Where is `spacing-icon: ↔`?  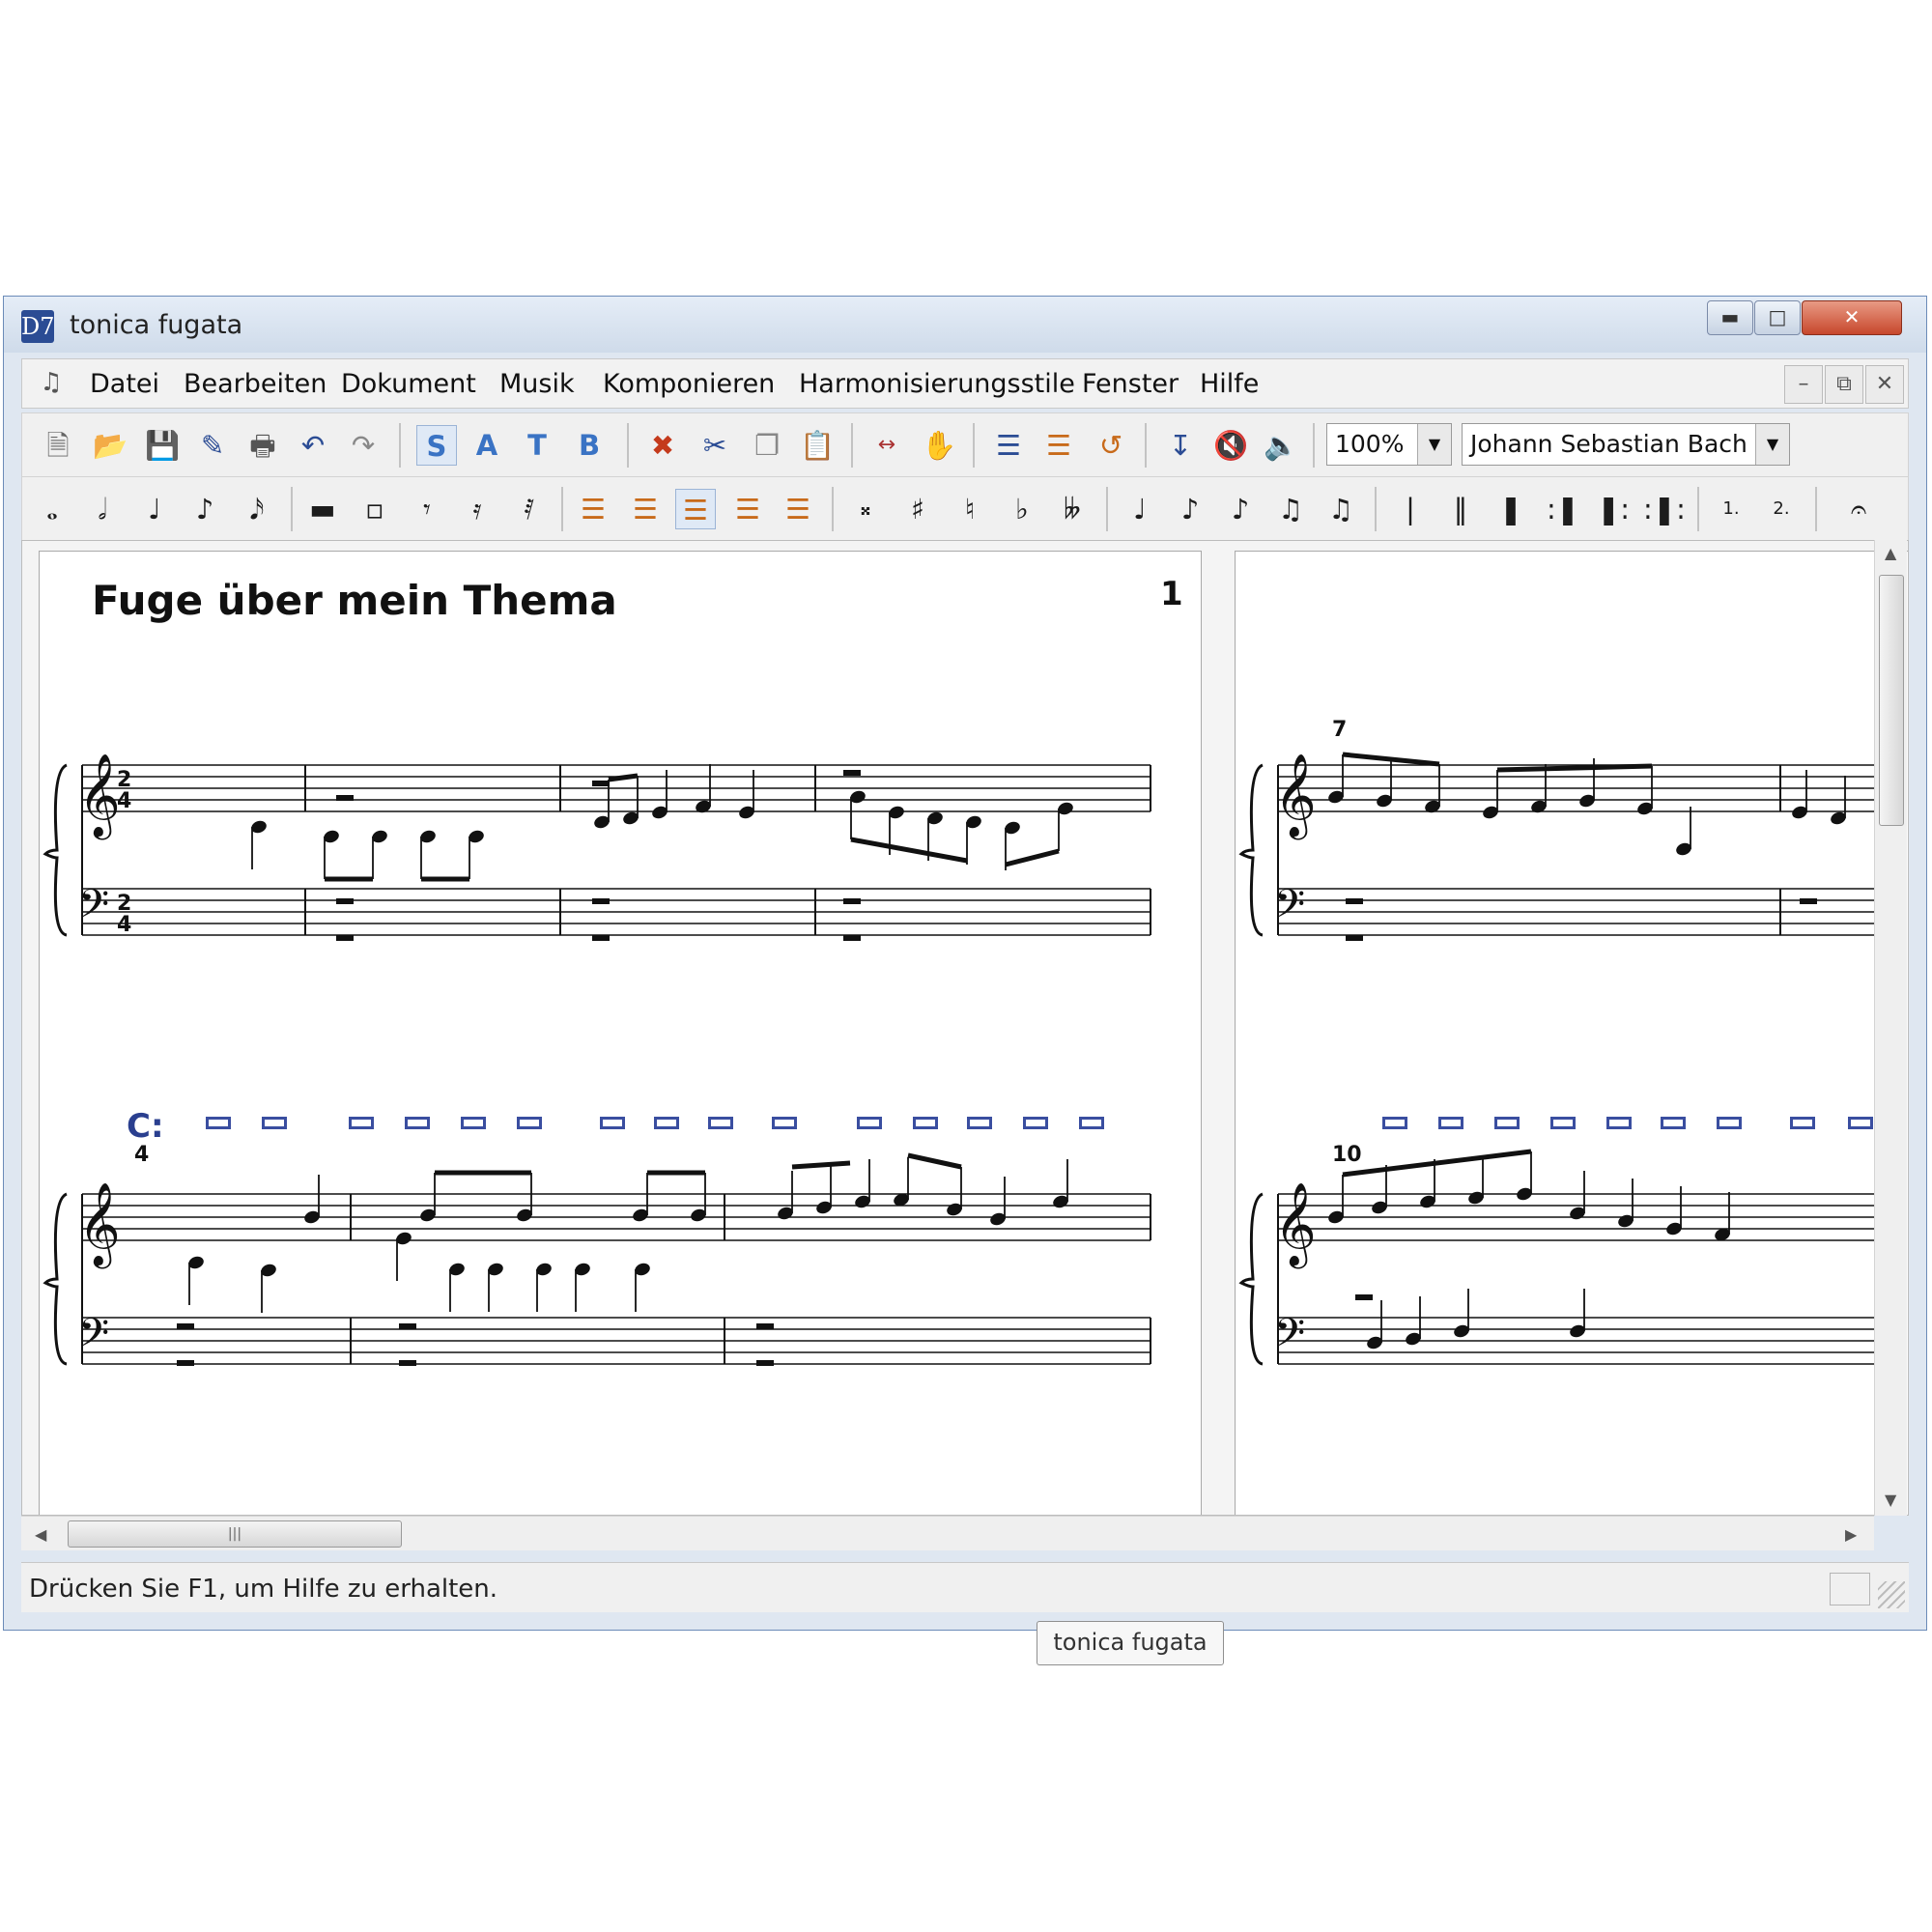
spacing-icon: ↔ is located at coordinates (887, 445).